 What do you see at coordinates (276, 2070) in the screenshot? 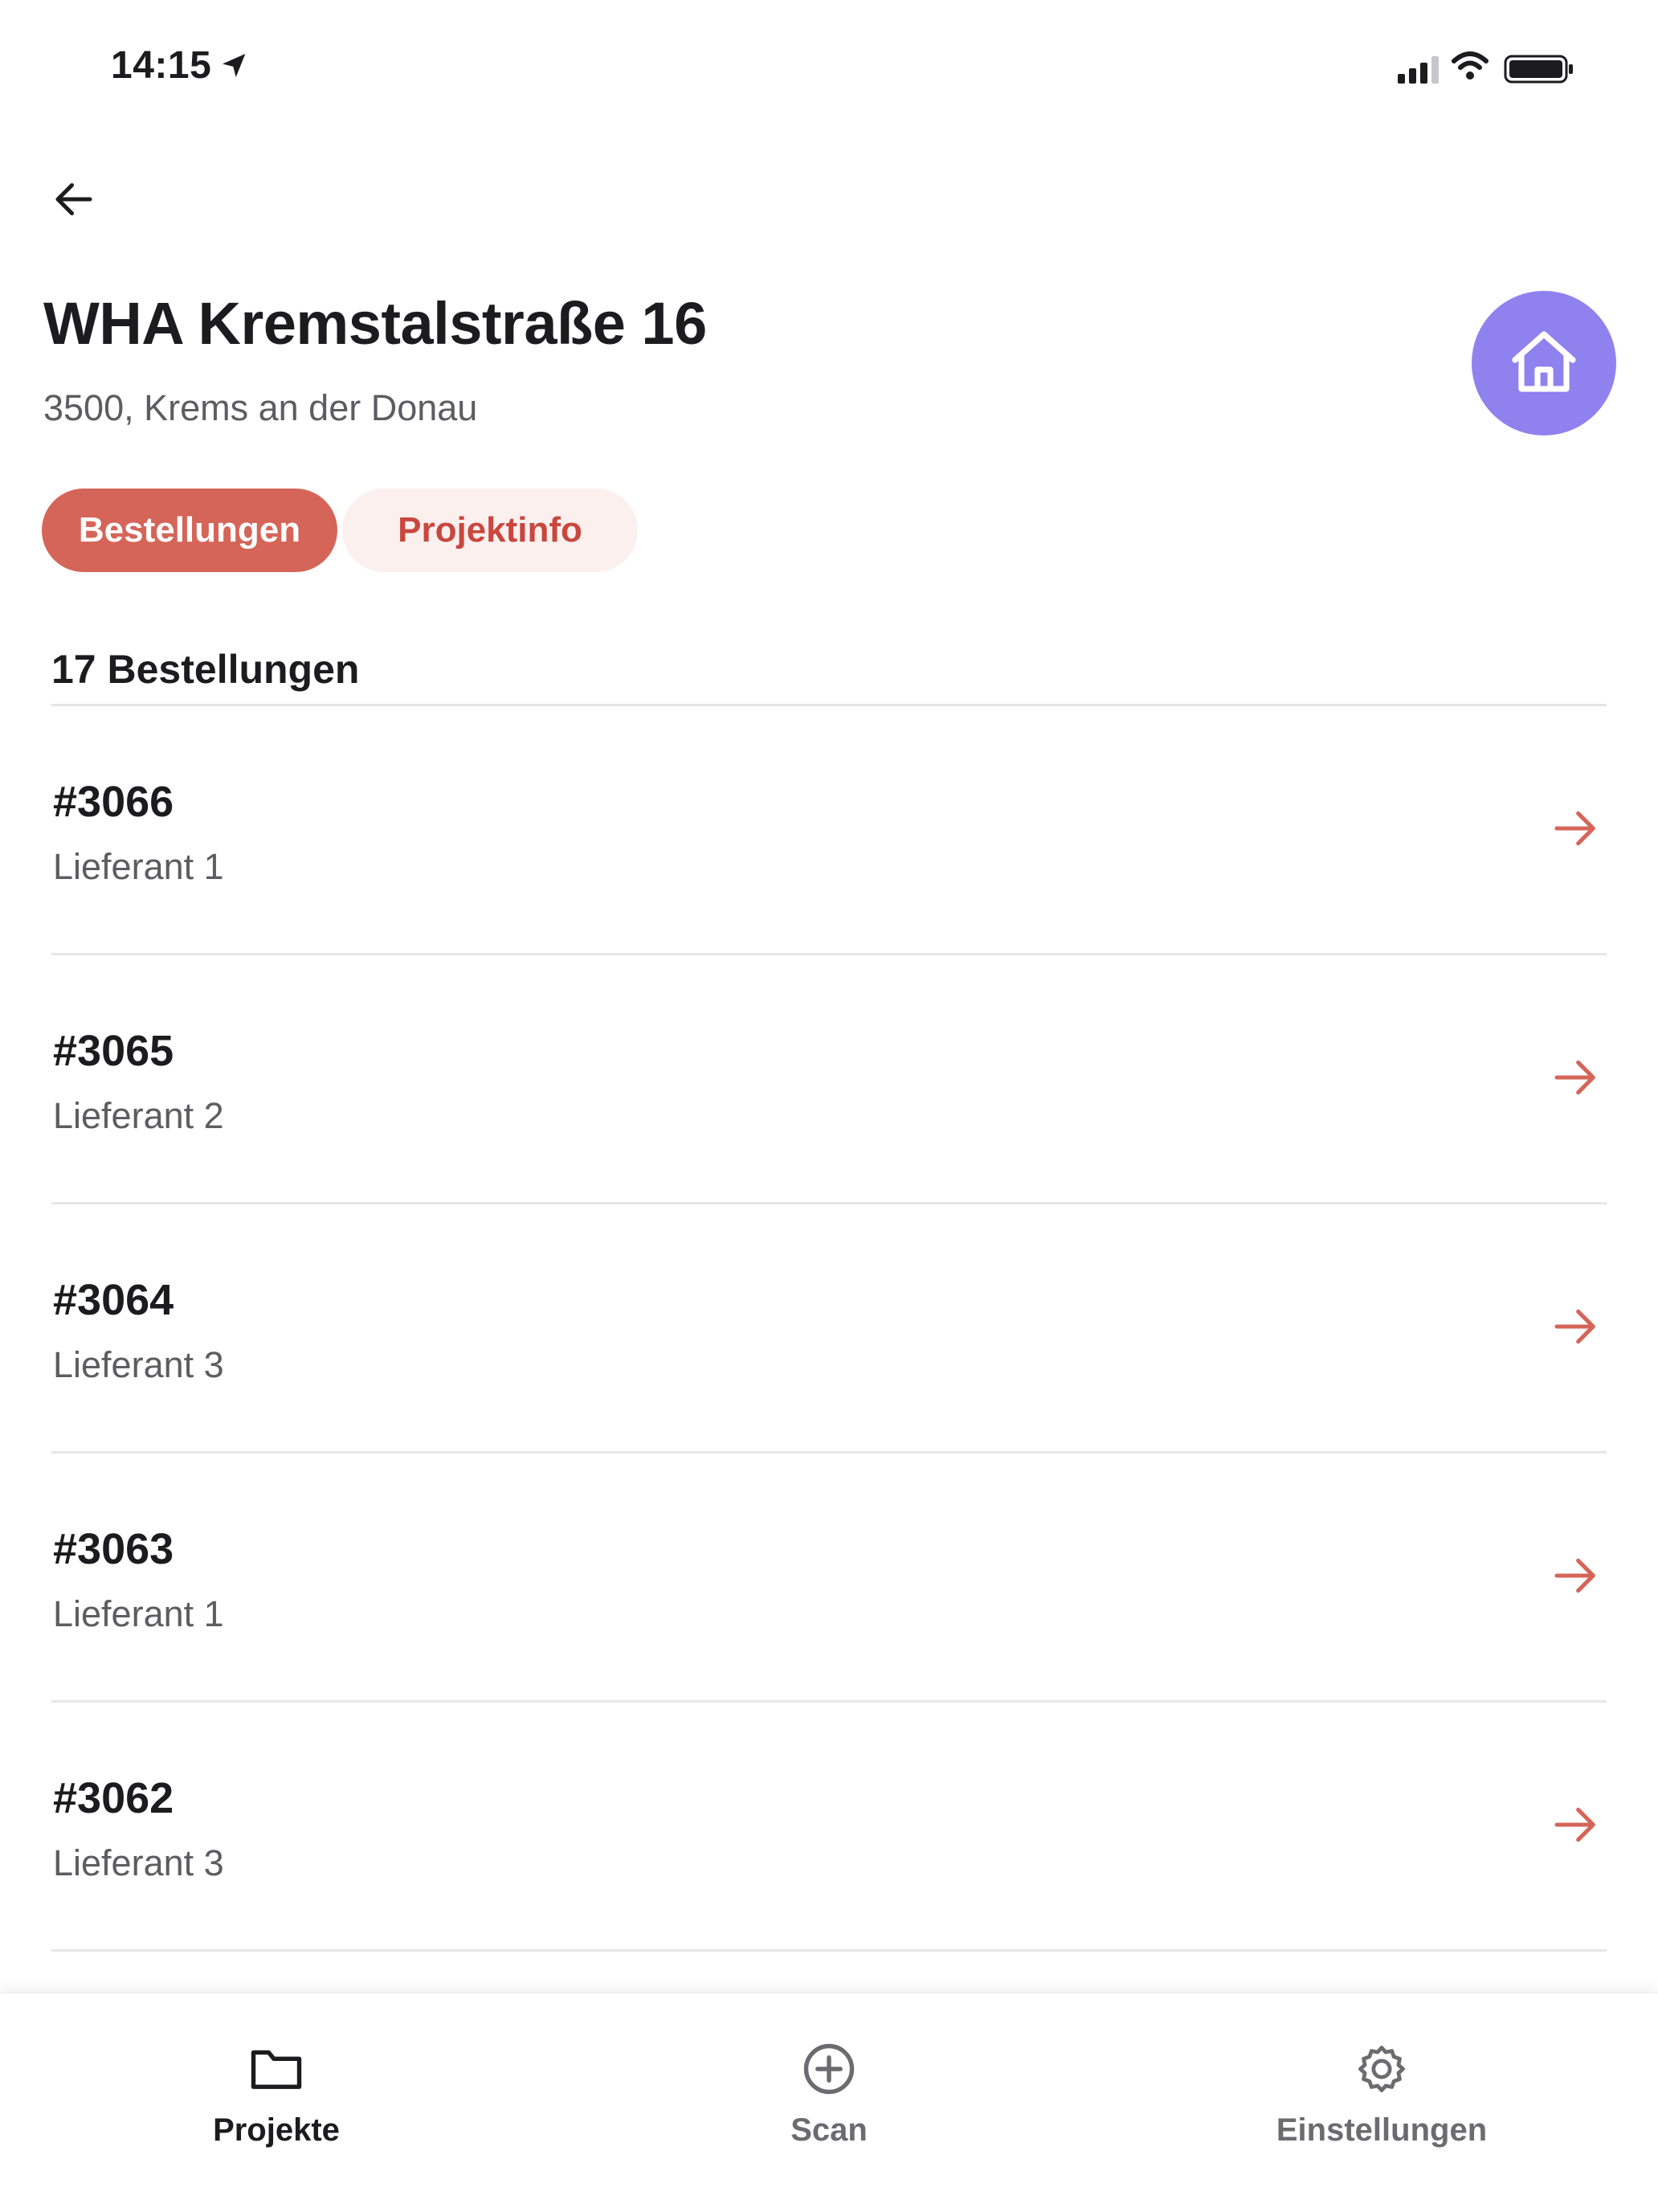
I see `folder-icon` at bounding box center [276, 2070].